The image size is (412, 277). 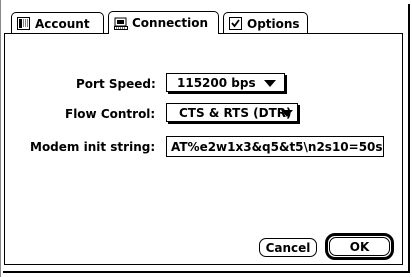 I want to click on flow-control-value: CTS & RTS (DTR), so click(x=235, y=112).